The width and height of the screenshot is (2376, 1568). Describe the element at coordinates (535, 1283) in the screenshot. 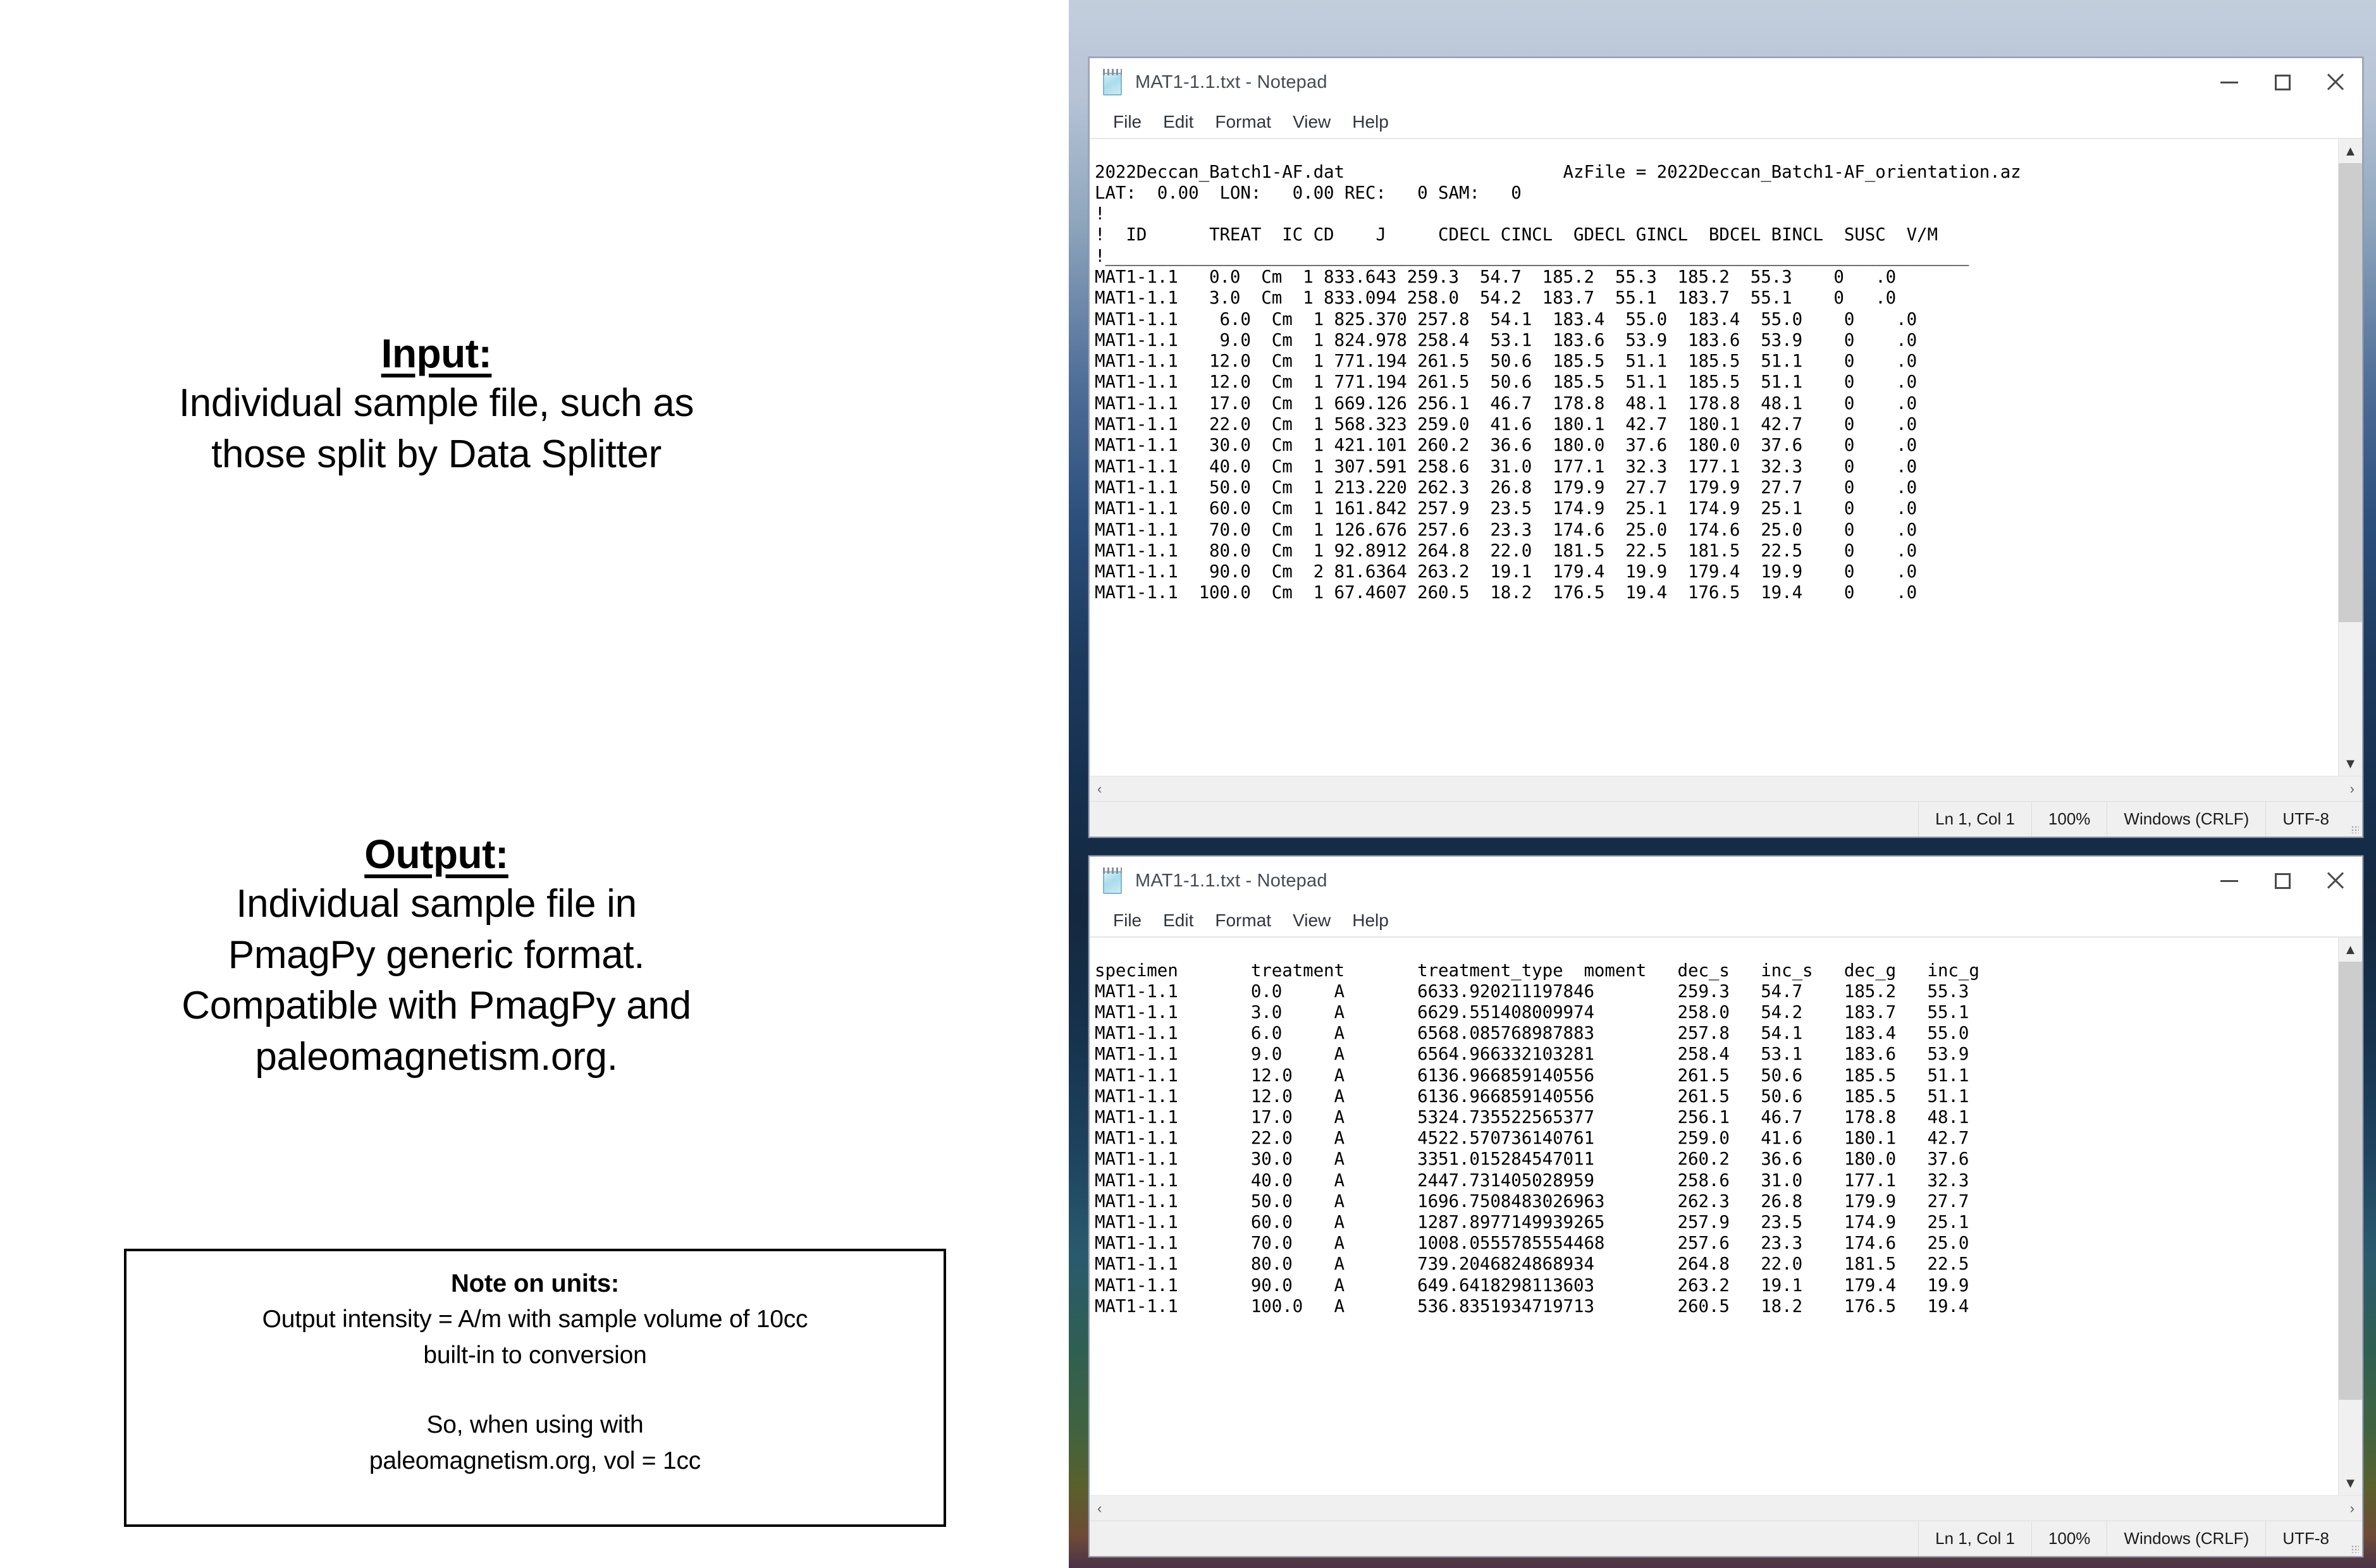

I see `note-title: Note on units:` at that location.